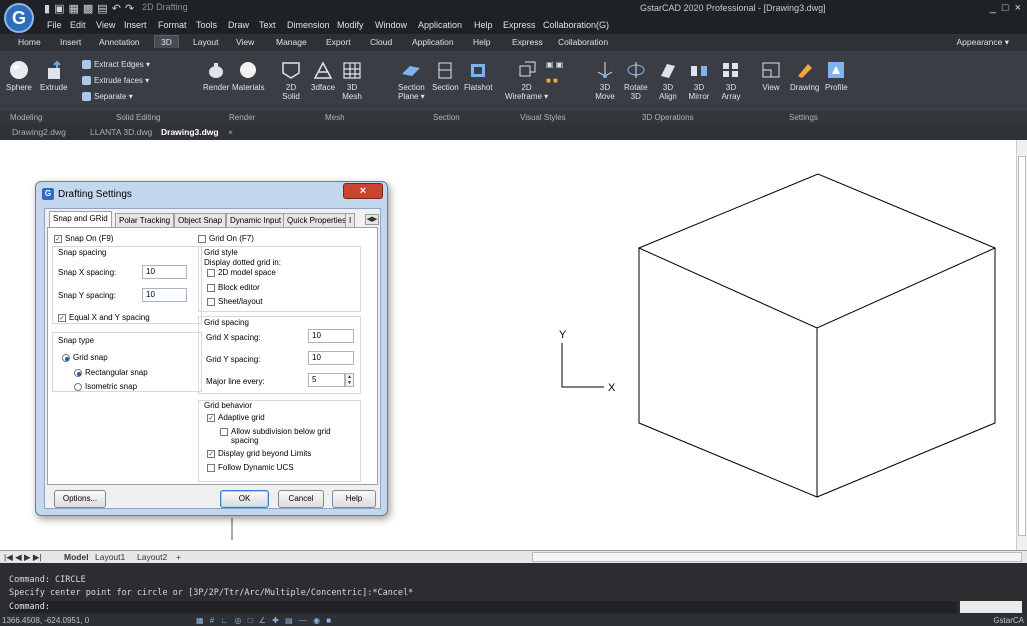  What do you see at coordinates (58, 239) in the screenshot?
I see `snap-on-checkbox: ✓` at bounding box center [58, 239].